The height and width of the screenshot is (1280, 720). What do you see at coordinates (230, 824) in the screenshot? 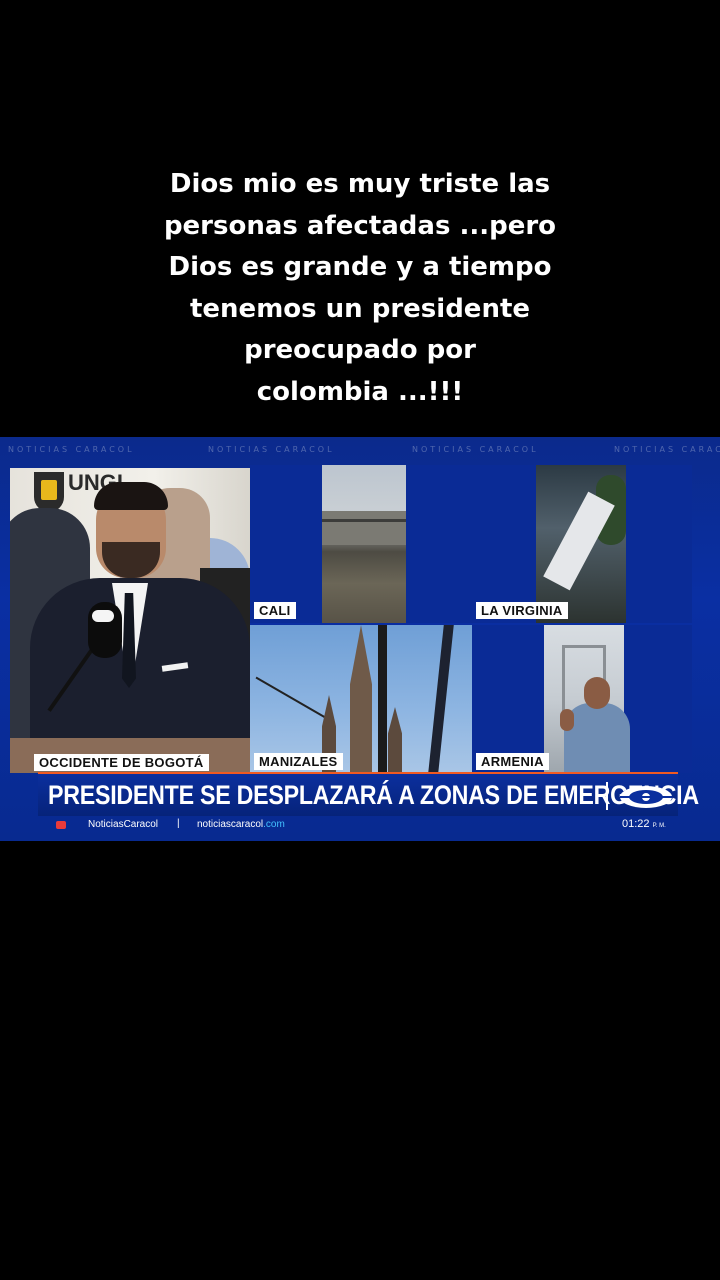
I see `website-name: noticiascaracol` at bounding box center [230, 824].